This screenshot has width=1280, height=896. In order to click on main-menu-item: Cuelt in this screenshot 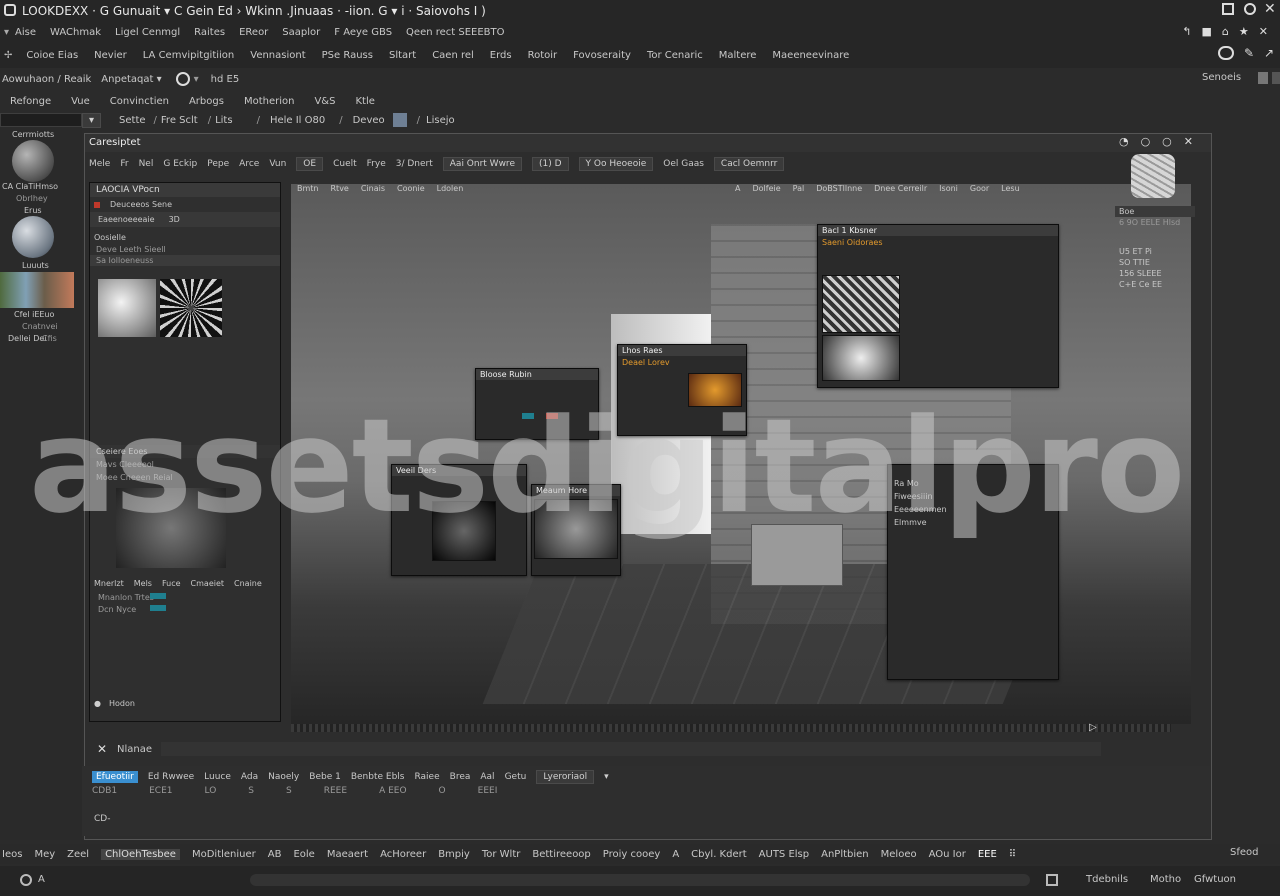, I will do `click(345, 164)`.